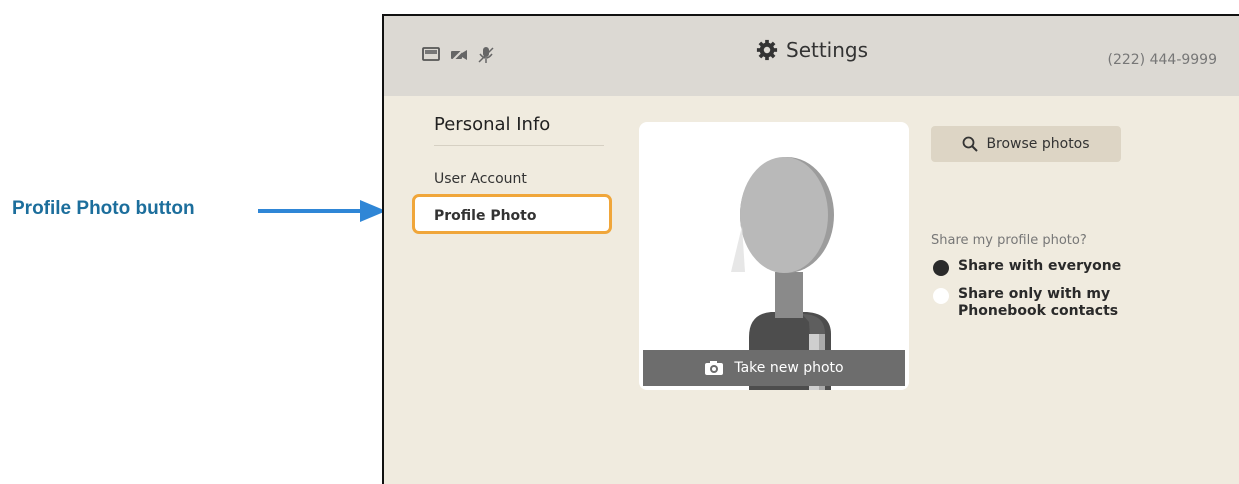 The height and width of the screenshot is (484, 1239). I want to click on take-new-photo-button: Take new photo, so click(774, 368).